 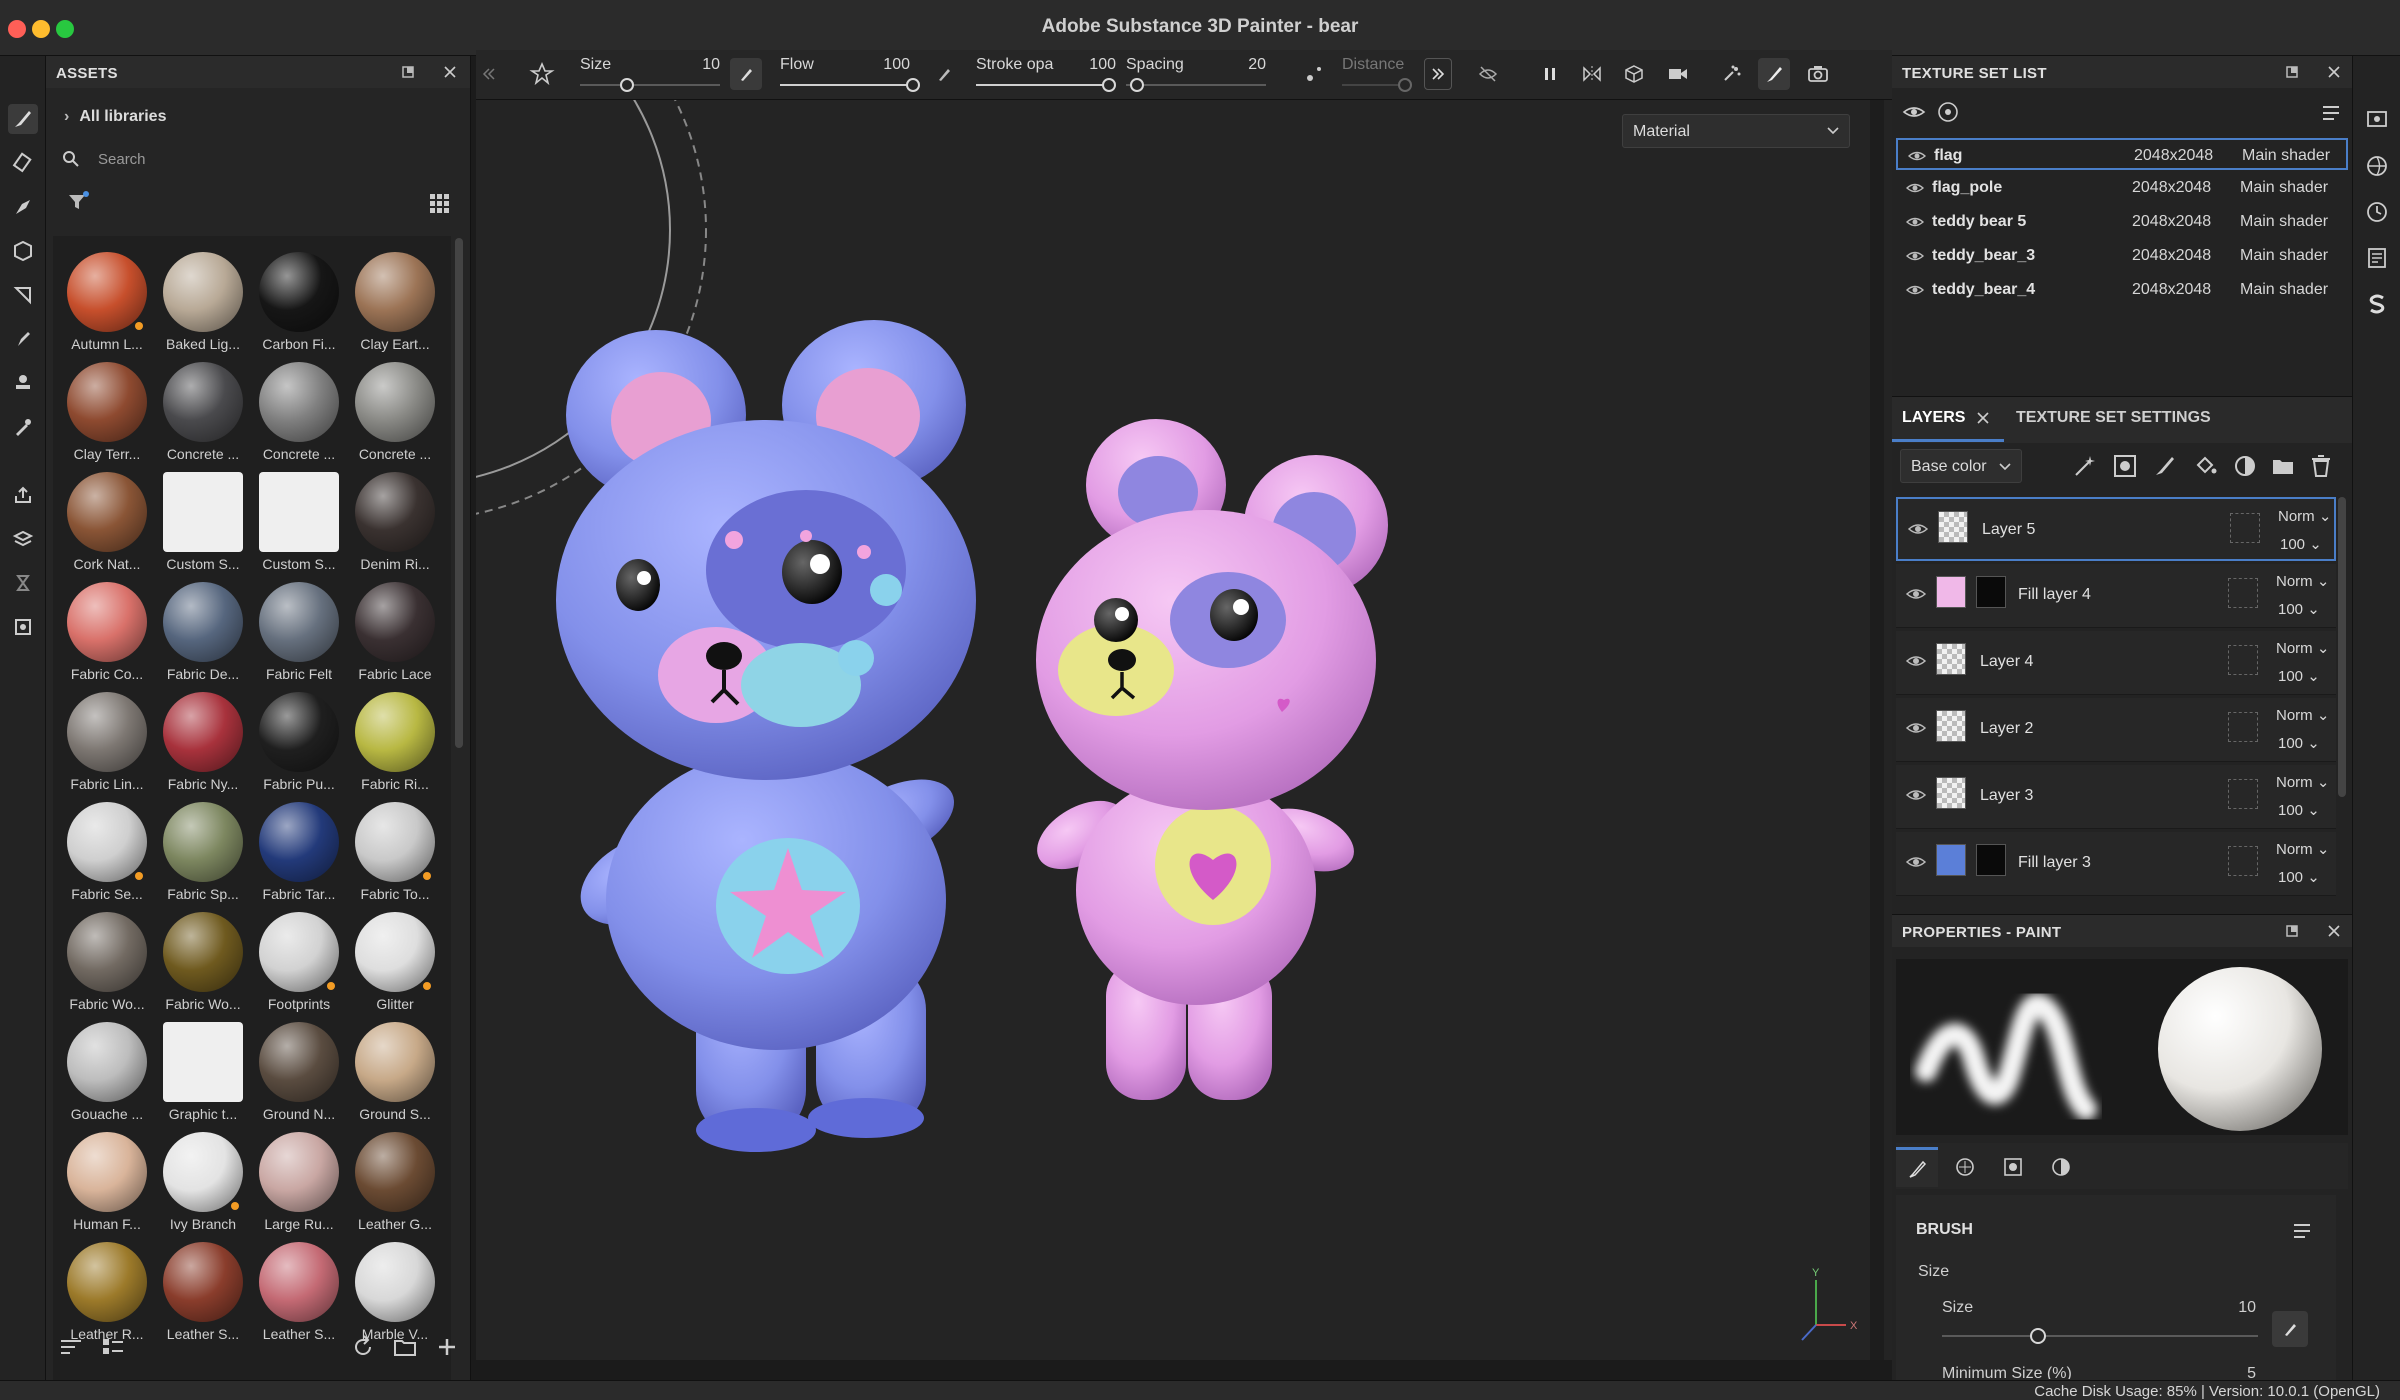 I want to click on color-picker-icon, so click(x=23, y=427).